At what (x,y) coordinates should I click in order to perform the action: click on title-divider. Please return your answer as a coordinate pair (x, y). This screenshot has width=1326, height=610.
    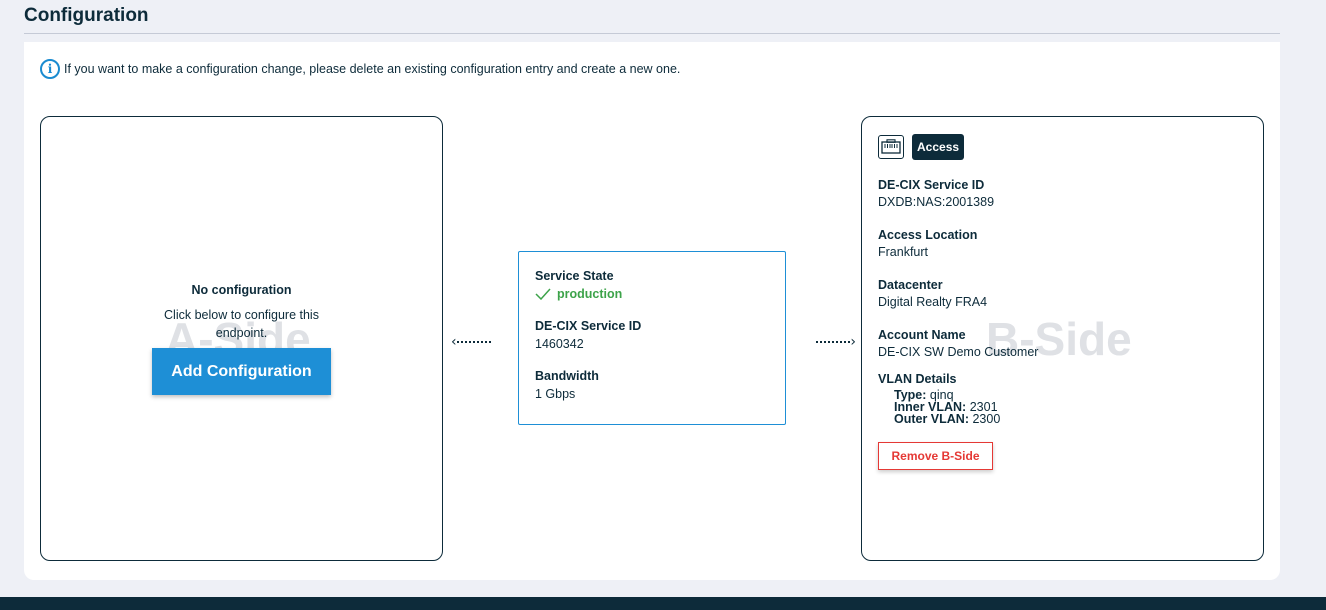
    Looking at the image, I should click on (652, 33).